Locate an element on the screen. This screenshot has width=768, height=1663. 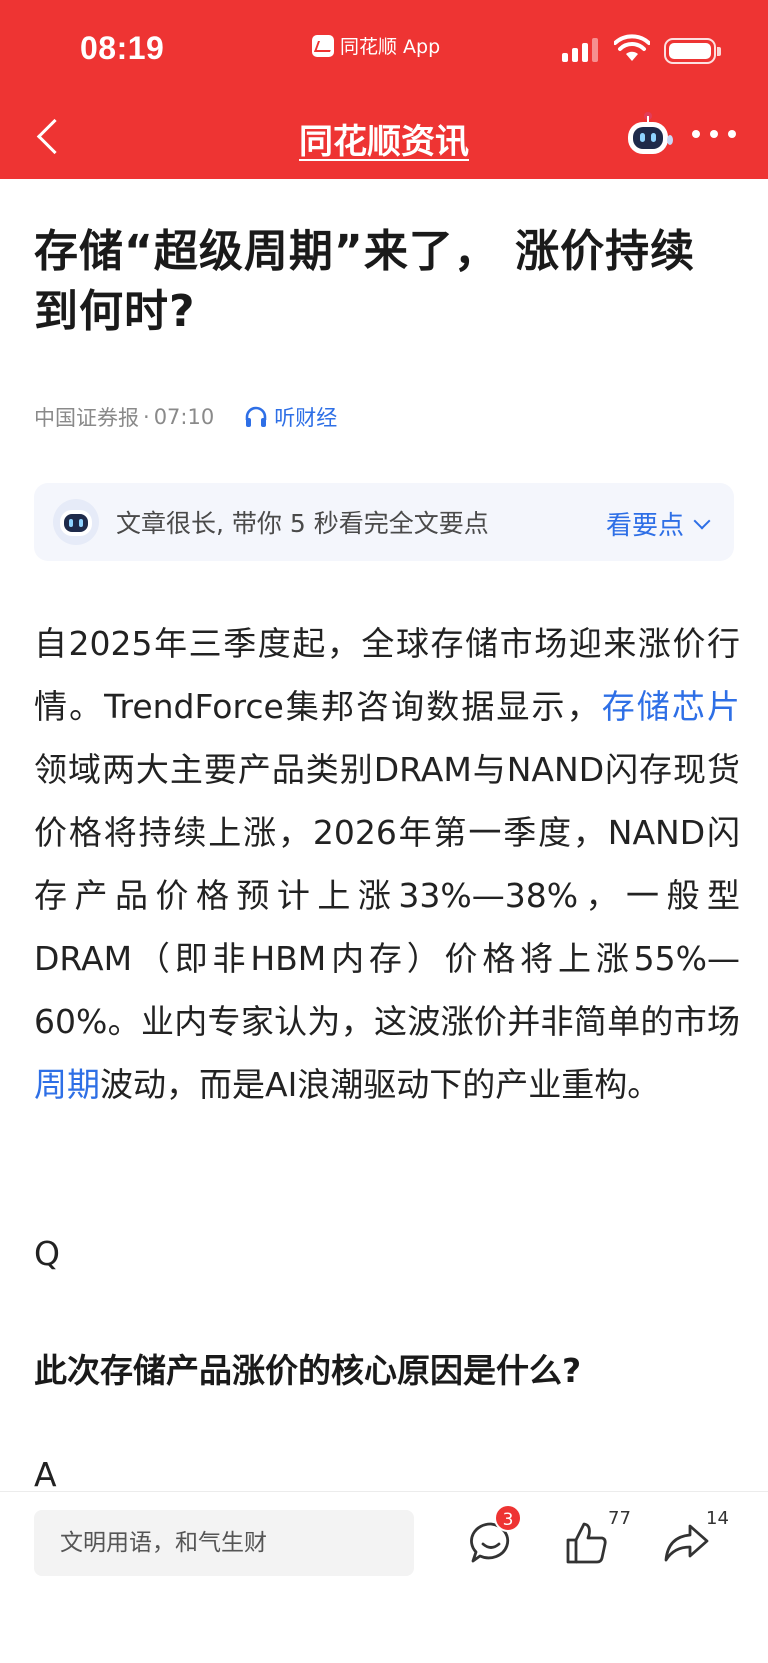
summary-card: 文章很长, 带你 5 秒看完全文要点 看要点 is located at coordinates (384, 522).